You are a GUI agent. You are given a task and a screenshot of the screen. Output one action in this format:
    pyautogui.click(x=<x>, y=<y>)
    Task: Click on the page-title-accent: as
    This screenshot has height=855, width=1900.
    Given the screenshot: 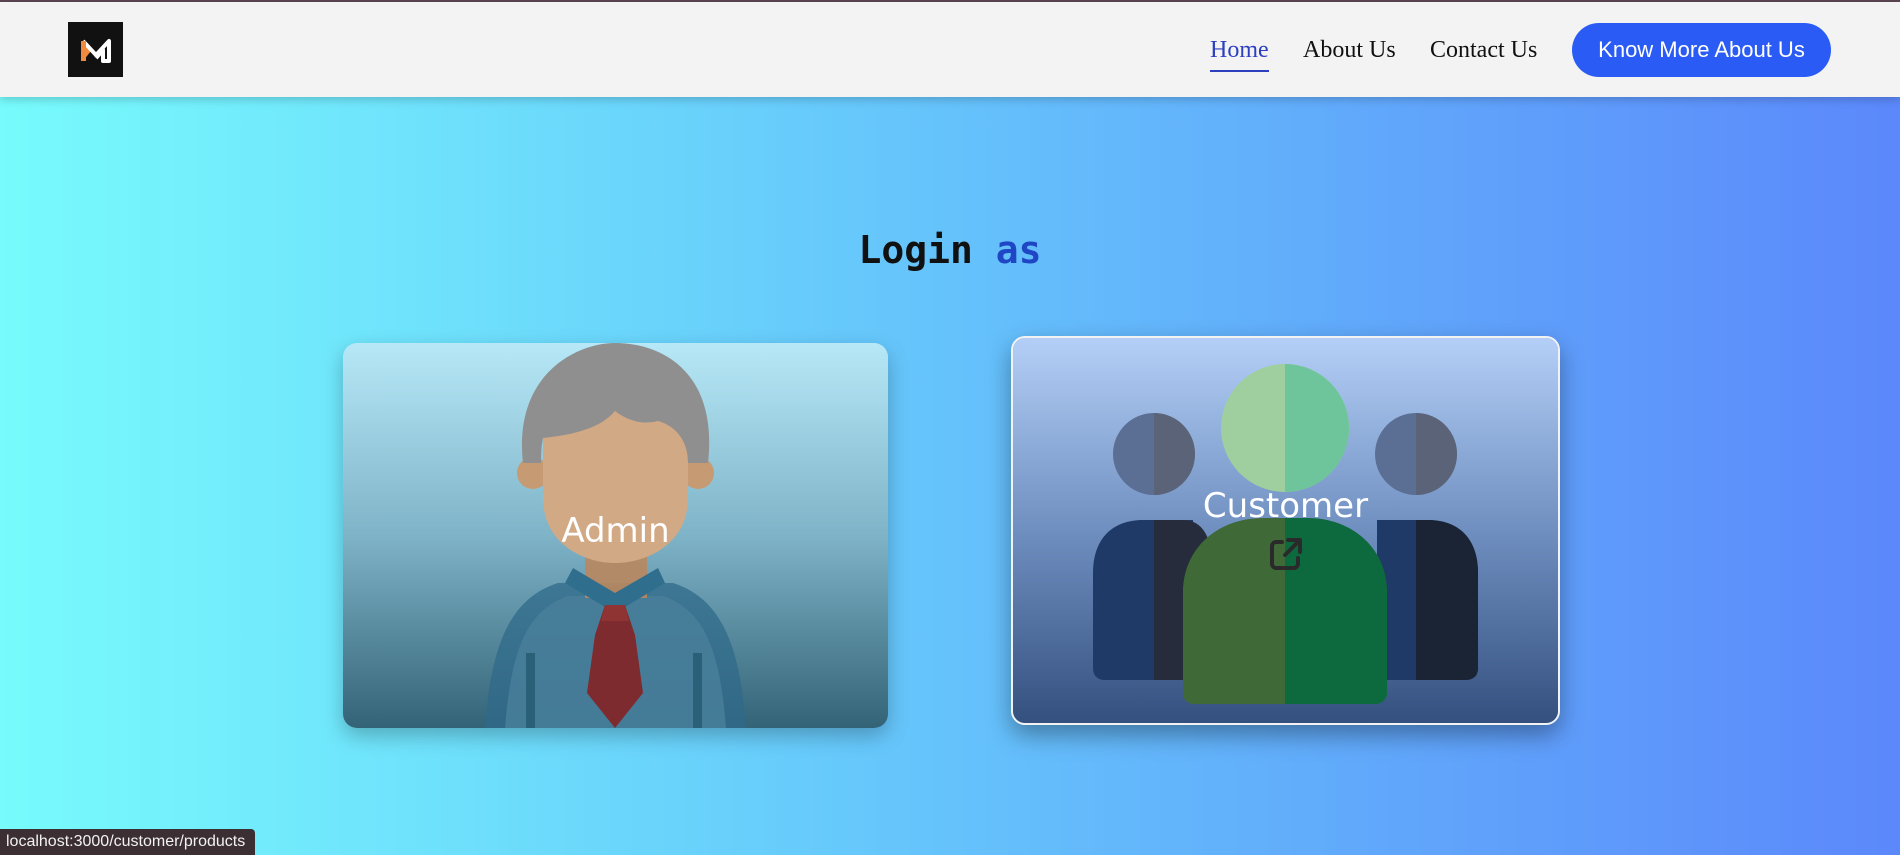 What is the action you would take?
    pyautogui.click(x=1018, y=250)
    